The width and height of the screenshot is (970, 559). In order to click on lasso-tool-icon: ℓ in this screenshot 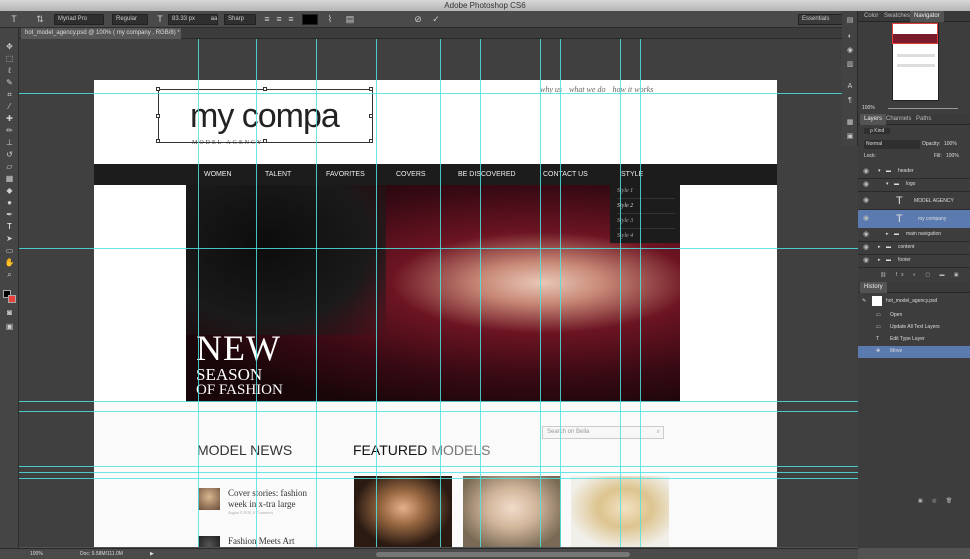, I will do `click(9, 71)`.